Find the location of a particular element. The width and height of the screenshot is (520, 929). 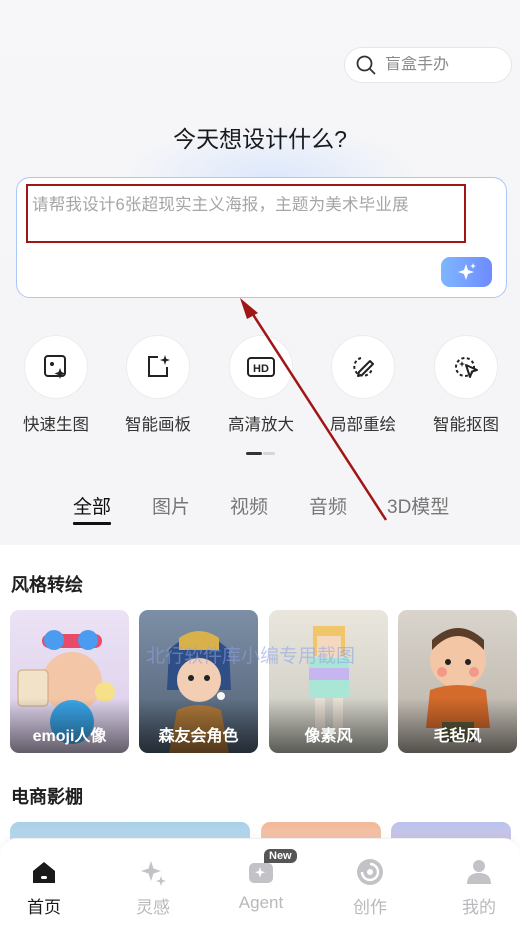

home-icon is located at coordinates (44, 872).